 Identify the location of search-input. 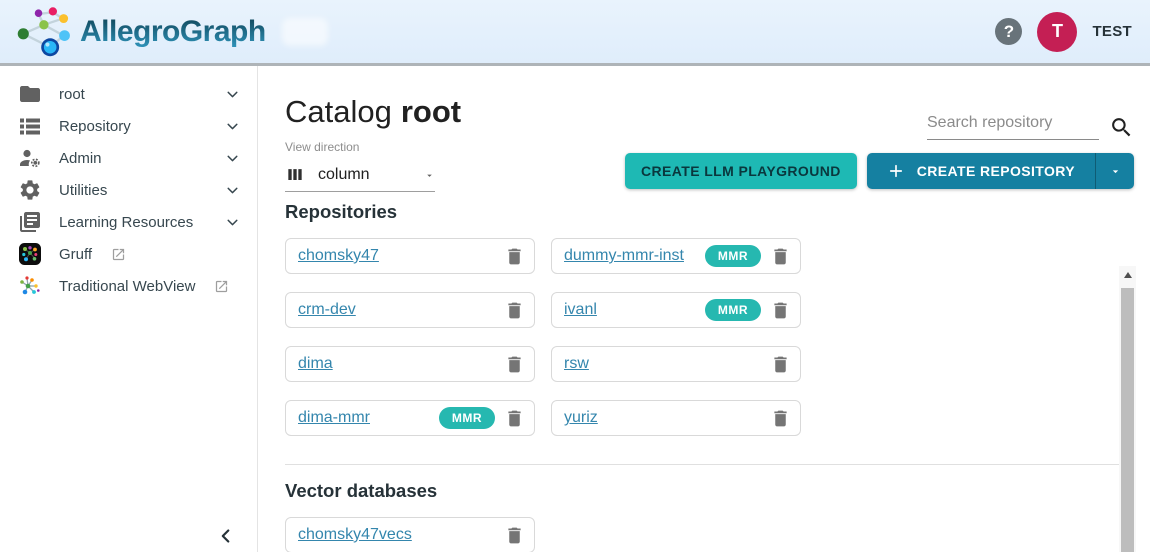
(1013, 125).